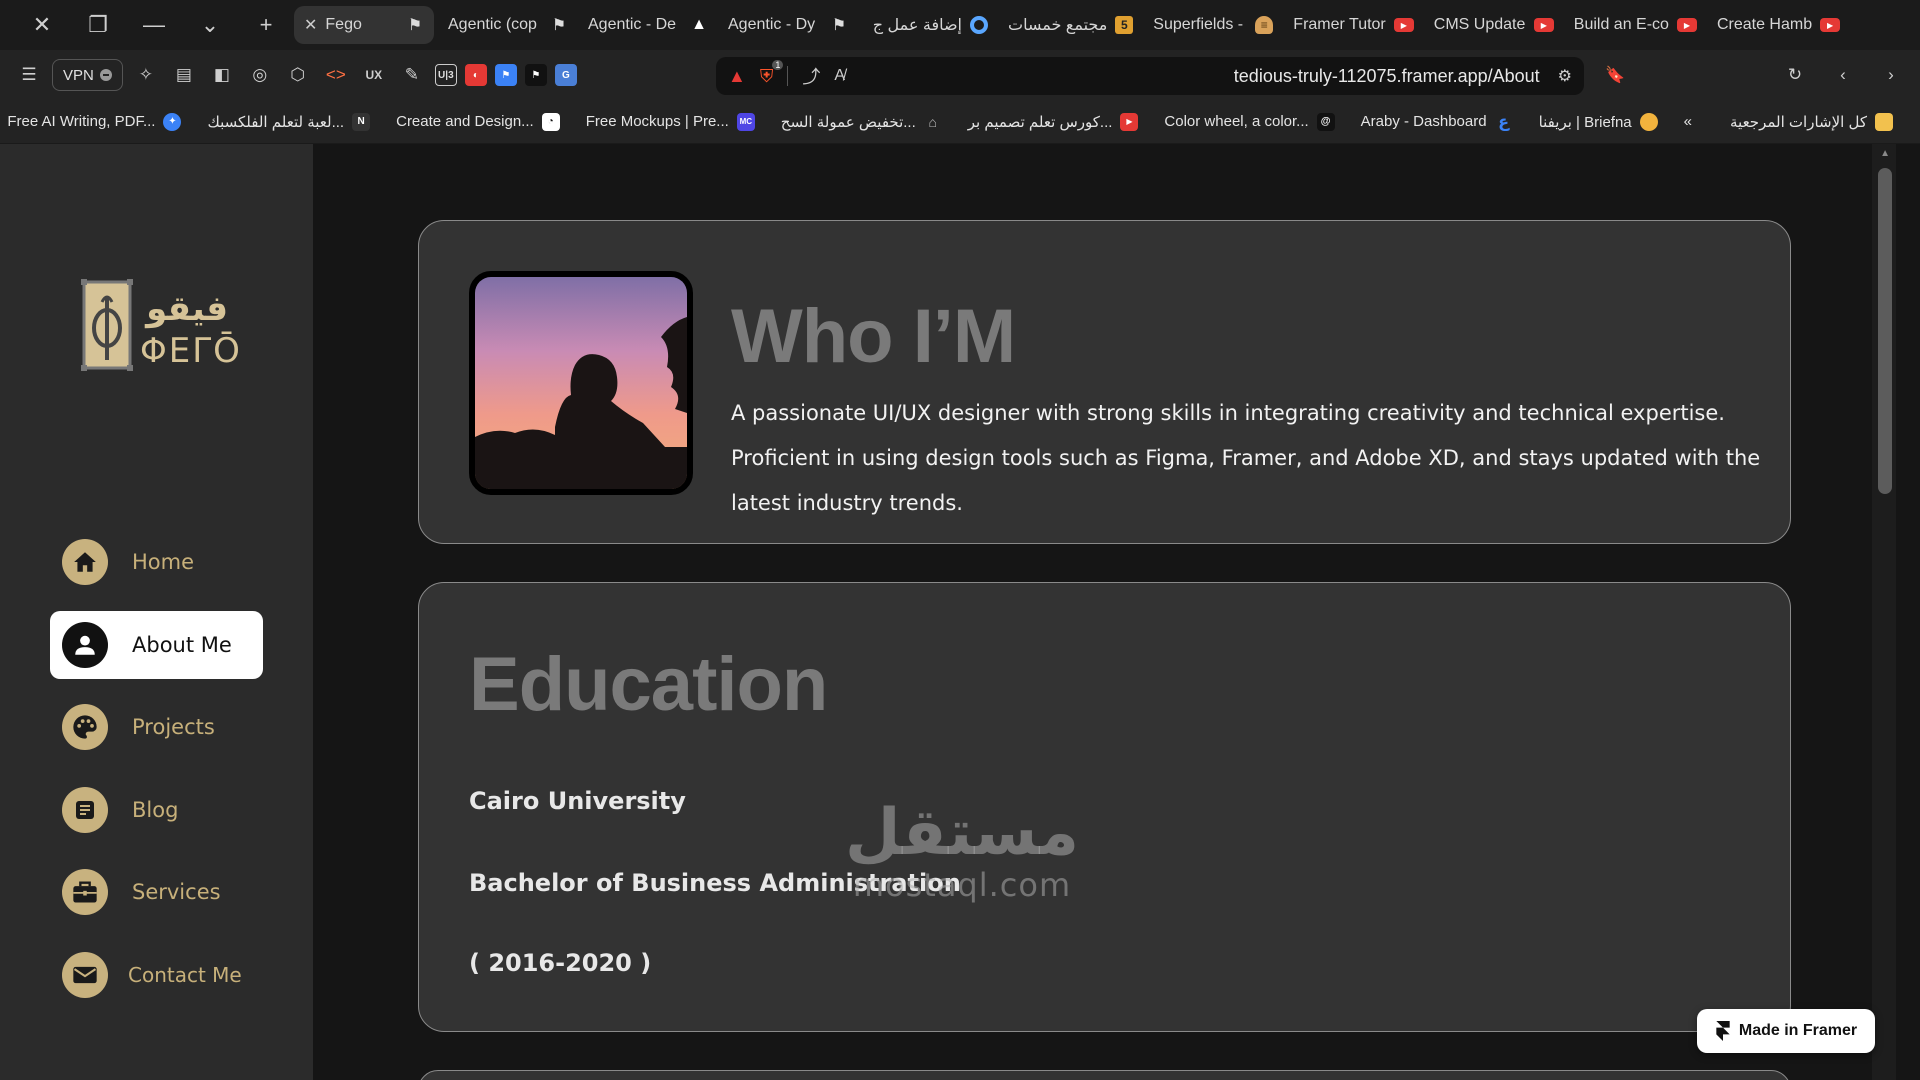  Describe the element at coordinates (1884, 121) in the screenshot. I see `folder-icon` at that location.